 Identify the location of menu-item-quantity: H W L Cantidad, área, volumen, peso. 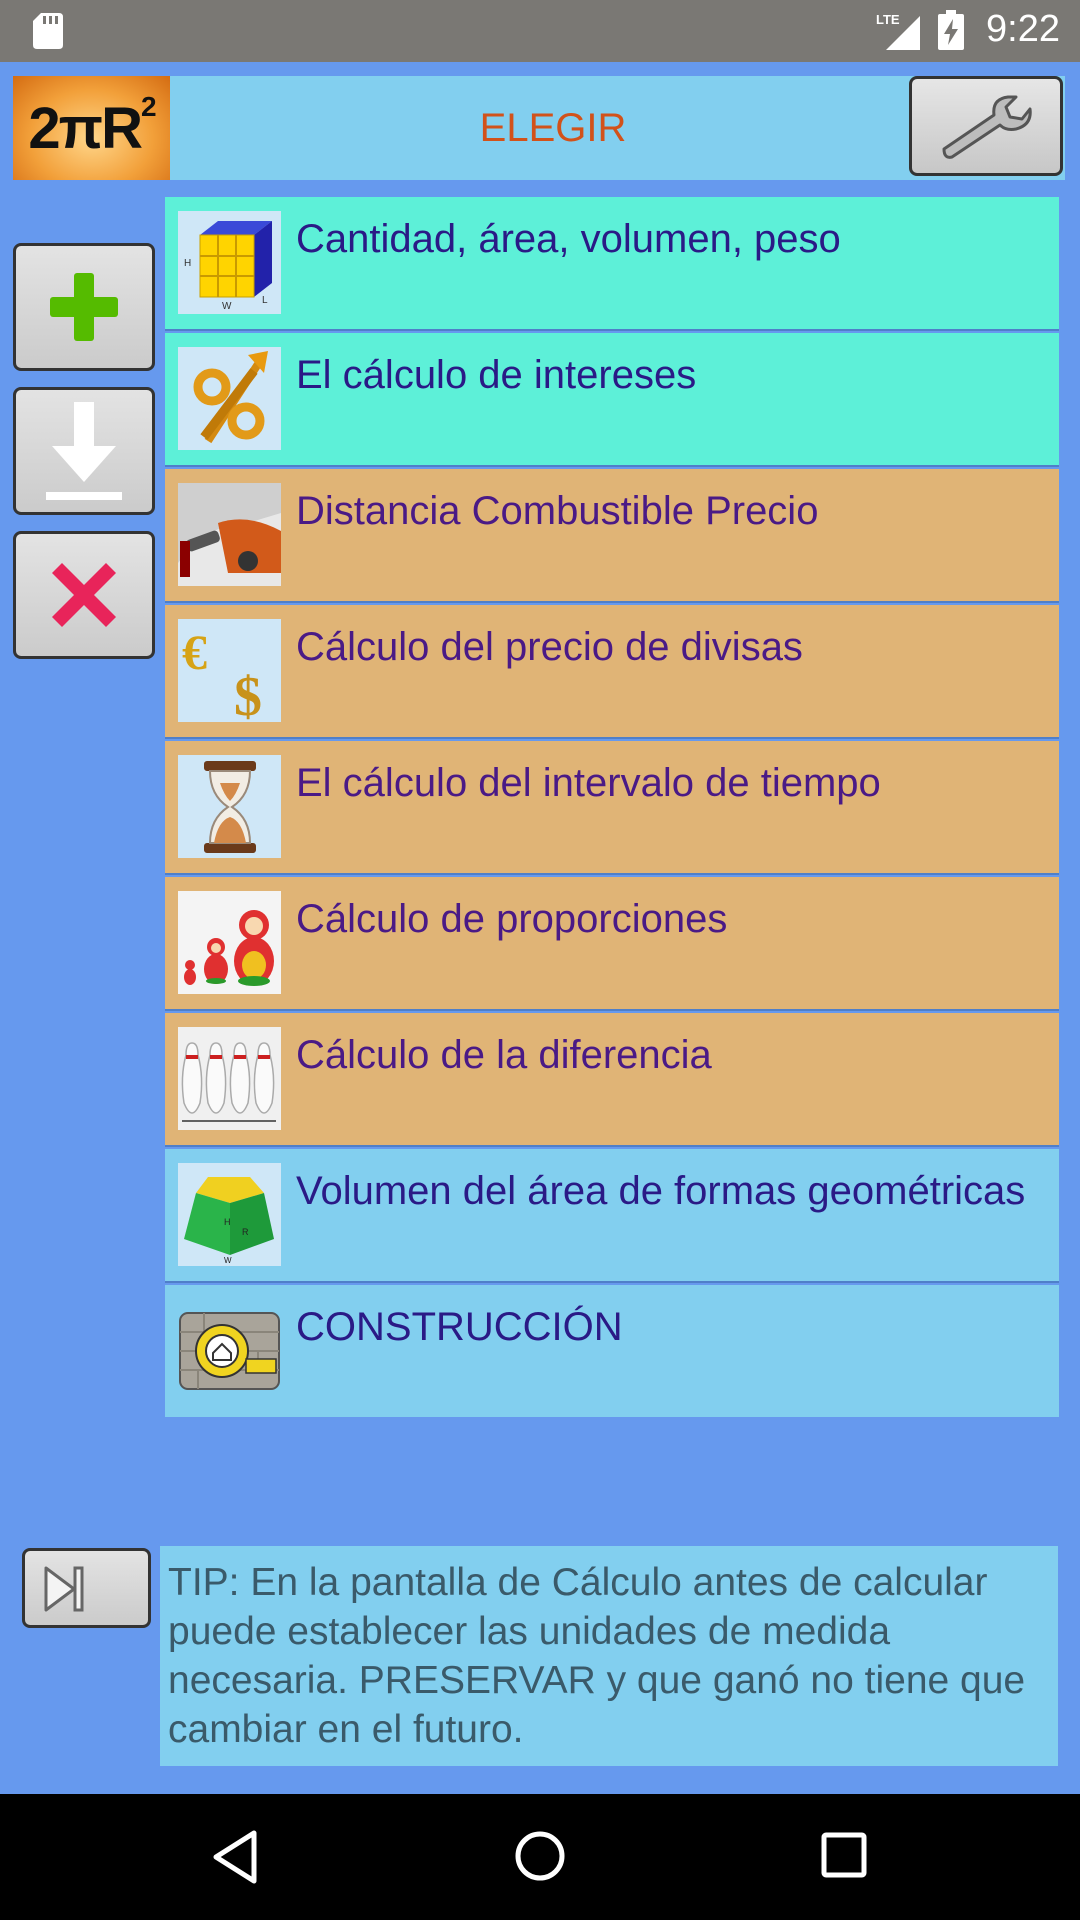
(612, 264).